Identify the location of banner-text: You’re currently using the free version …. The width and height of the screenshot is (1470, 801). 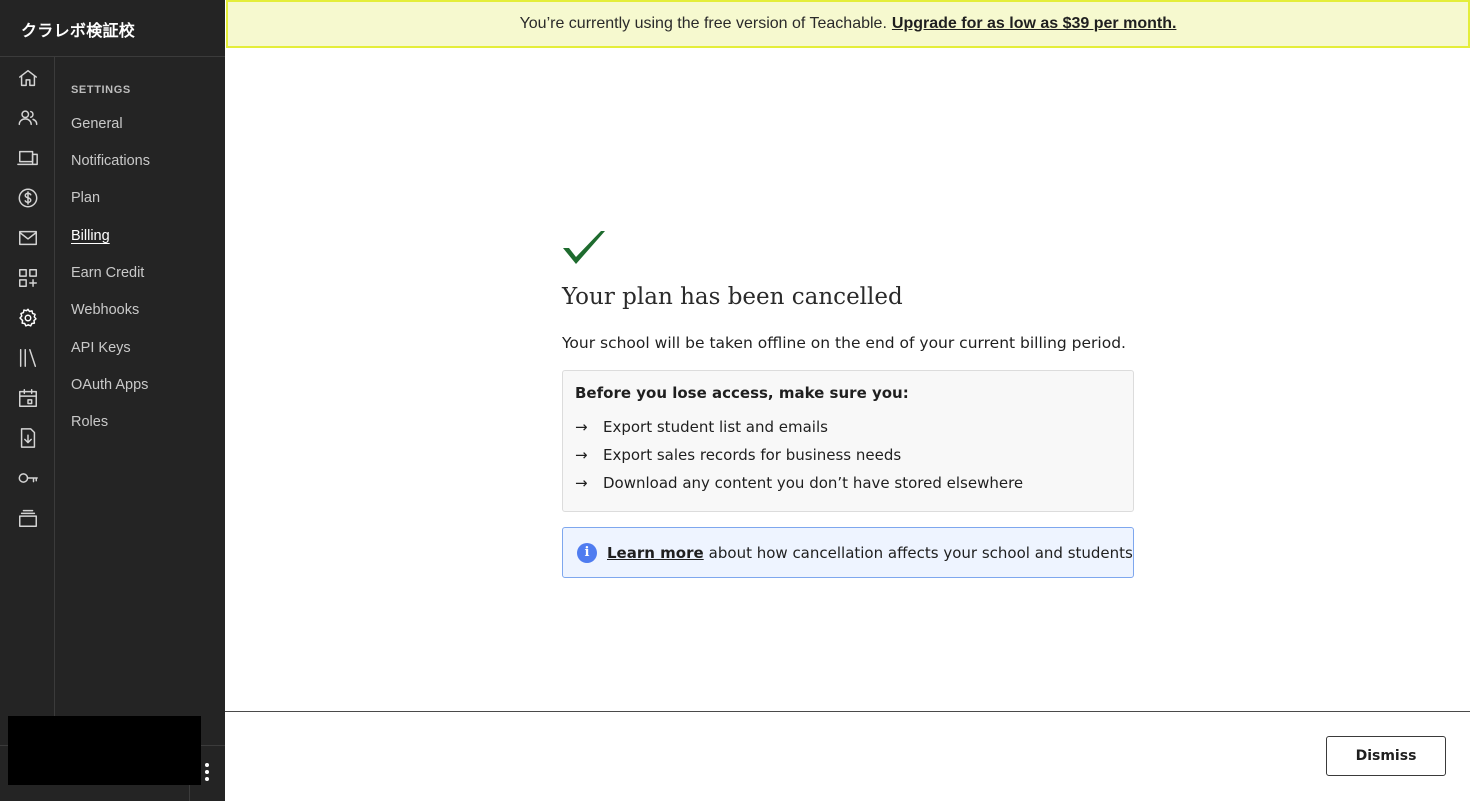
(703, 23).